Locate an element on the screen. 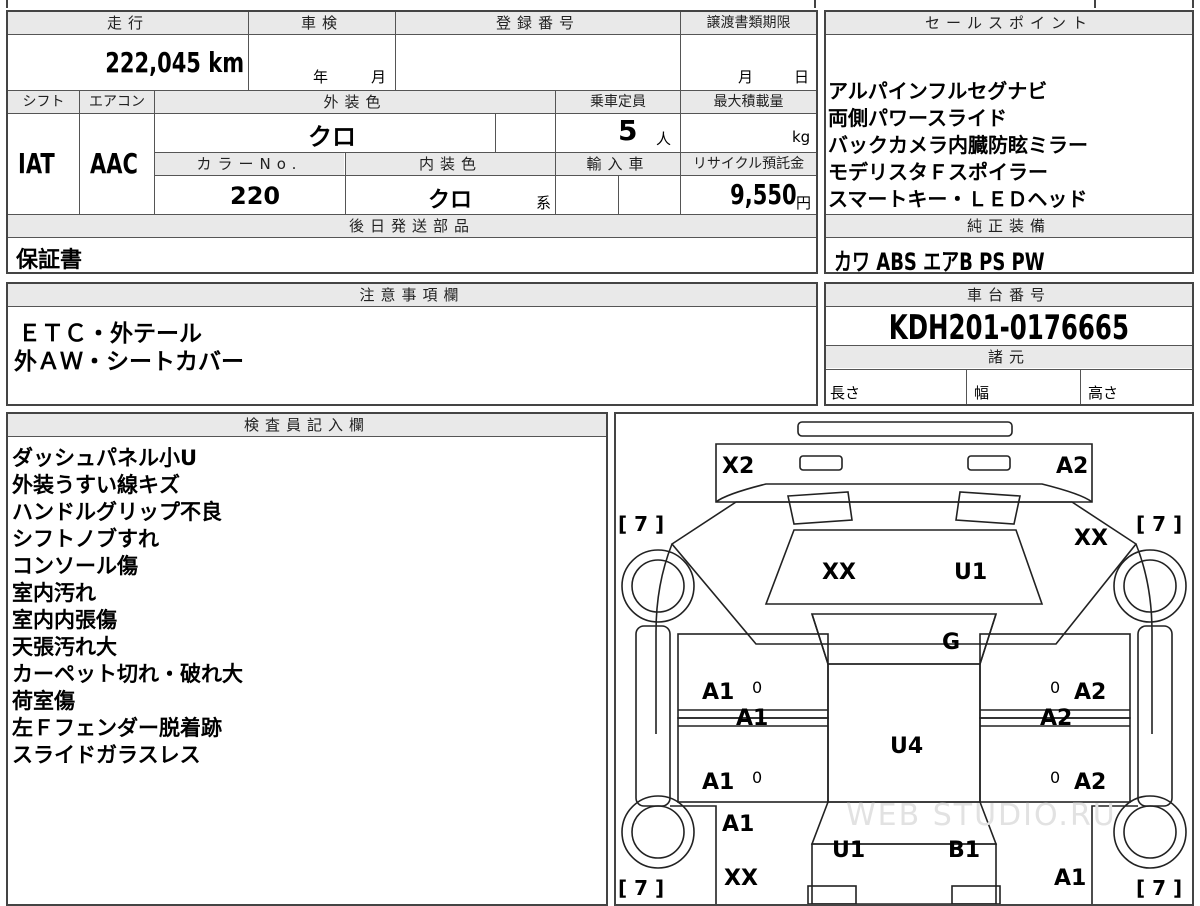  mark-windshield-right: U1 is located at coordinates (971, 572).